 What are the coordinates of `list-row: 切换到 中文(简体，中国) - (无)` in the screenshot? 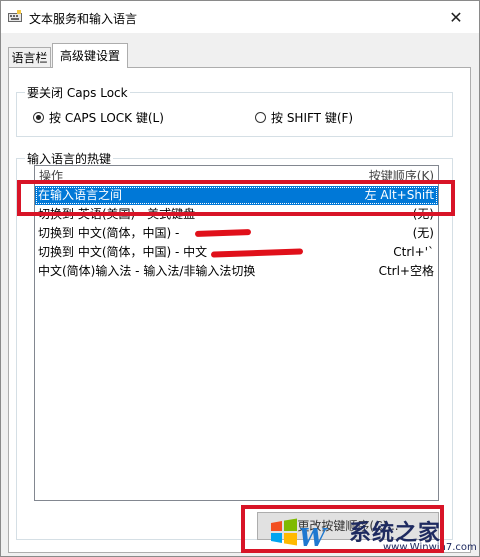 It's located at (236, 233).